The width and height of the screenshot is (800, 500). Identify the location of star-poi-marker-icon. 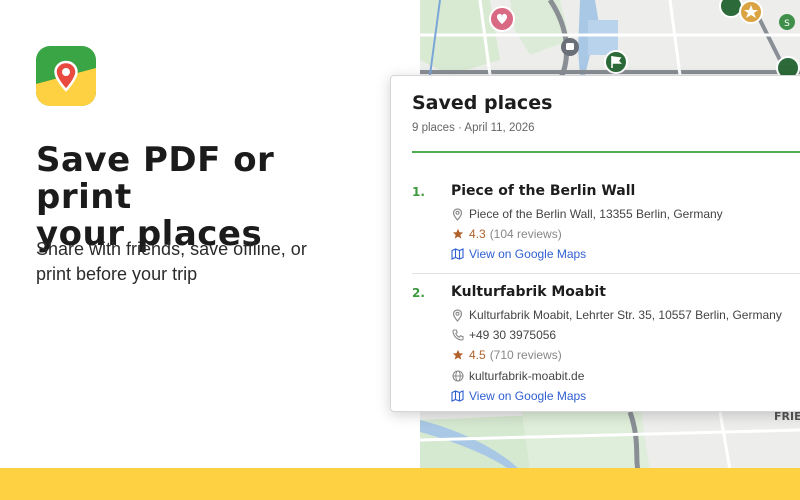
(751, 12).